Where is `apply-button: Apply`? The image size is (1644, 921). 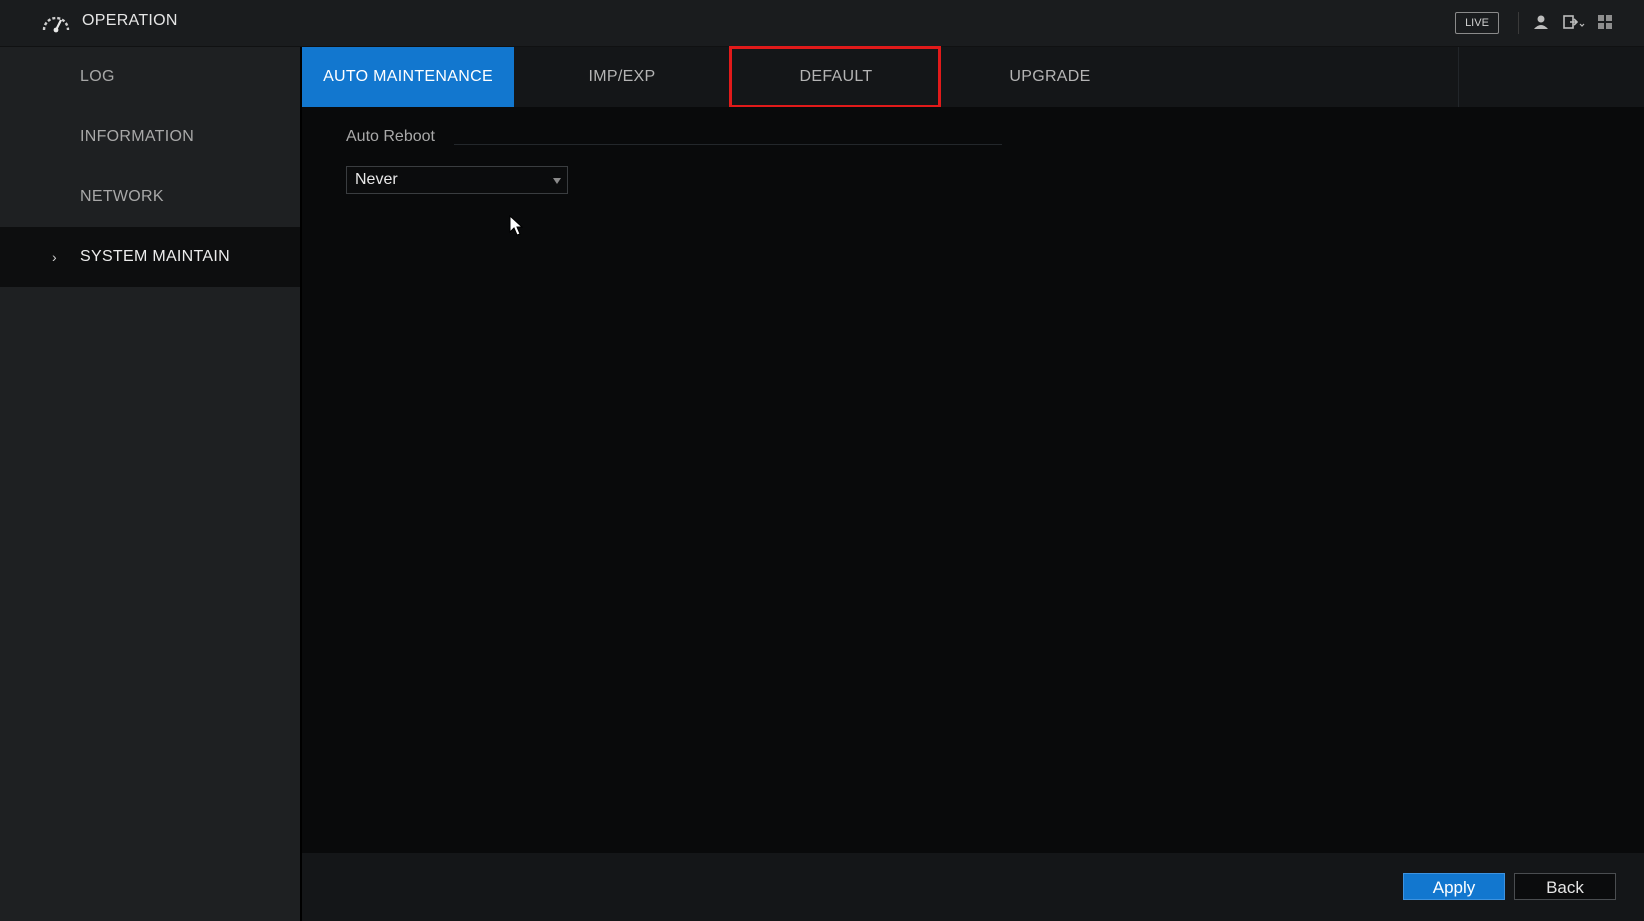 apply-button: Apply is located at coordinates (1454, 886).